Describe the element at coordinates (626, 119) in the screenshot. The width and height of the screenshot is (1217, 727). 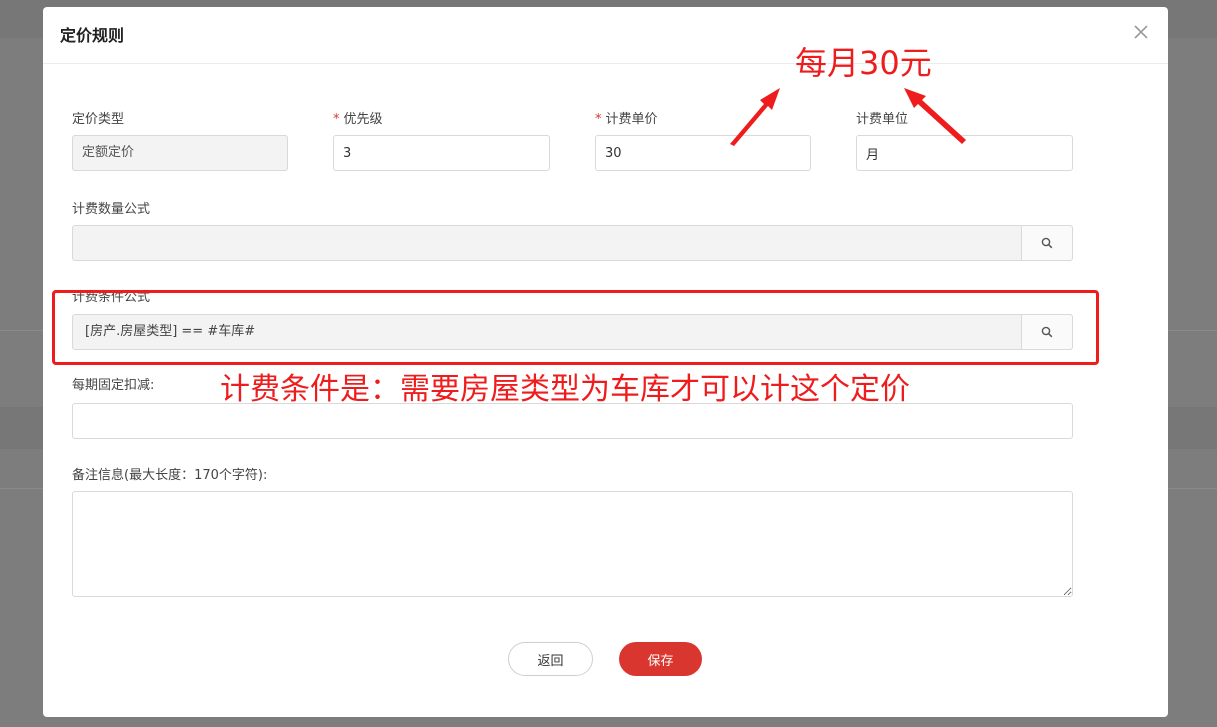
I see `unit-price-label: * 计费单价` at that location.